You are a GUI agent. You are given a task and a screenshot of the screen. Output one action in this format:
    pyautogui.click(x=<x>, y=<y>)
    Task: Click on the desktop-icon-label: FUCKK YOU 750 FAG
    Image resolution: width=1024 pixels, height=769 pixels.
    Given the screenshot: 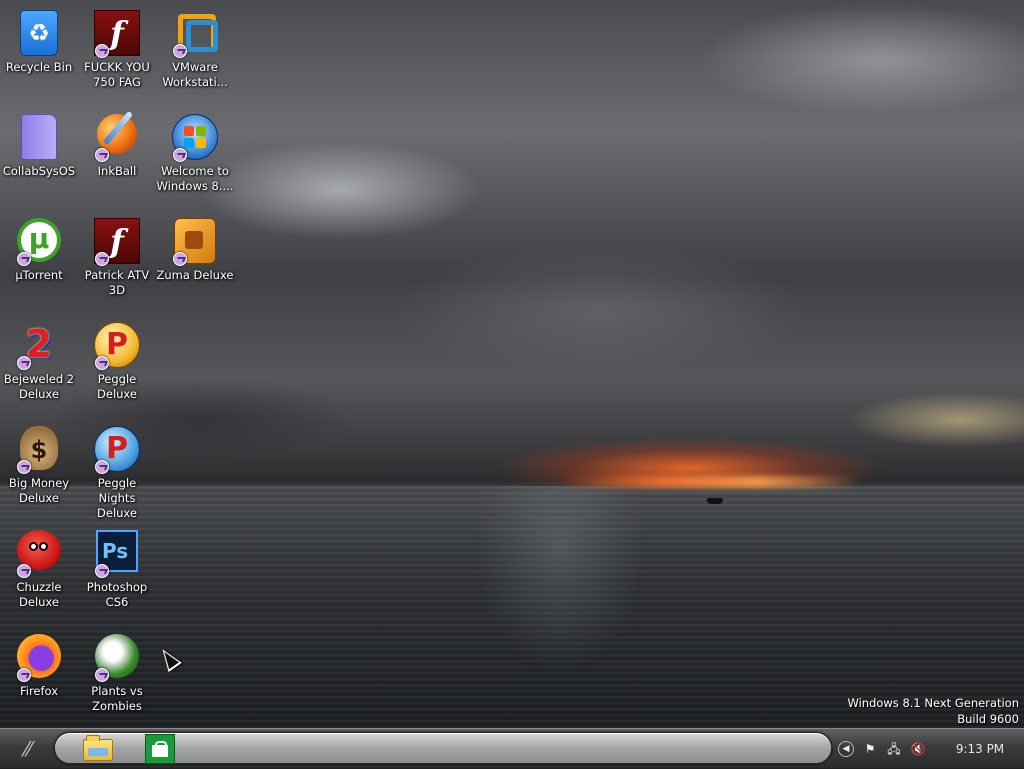 What is the action you would take?
    pyautogui.click(x=117, y=74)
    